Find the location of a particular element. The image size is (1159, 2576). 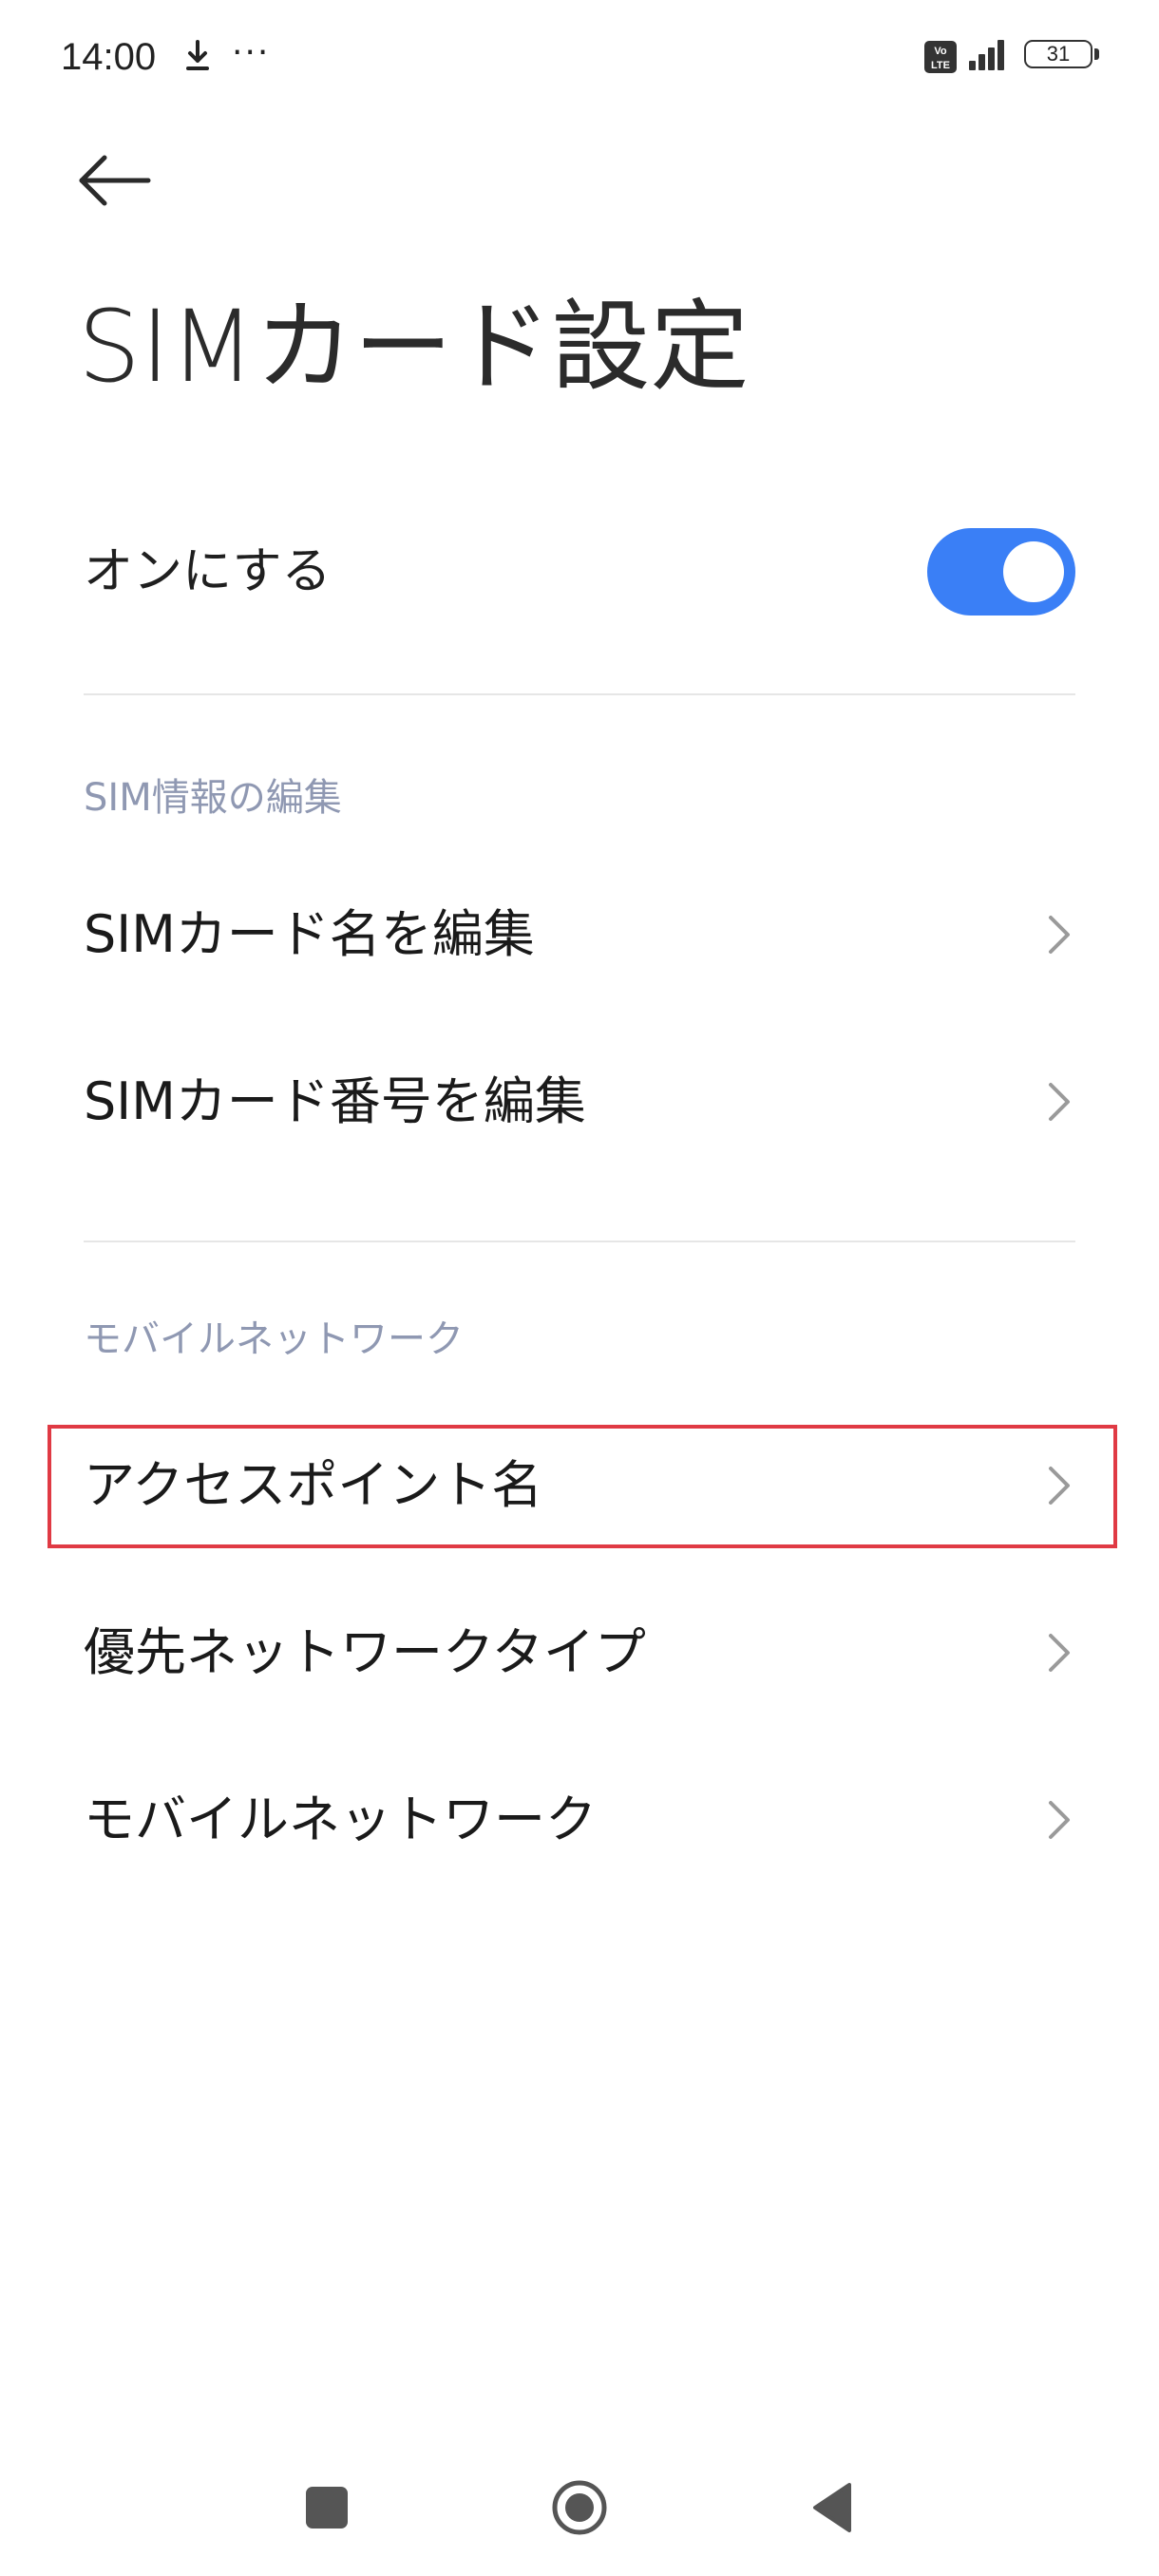

edit-sim-number-label: SIMカード番号を編集 is located at coordinates (335, 1101).